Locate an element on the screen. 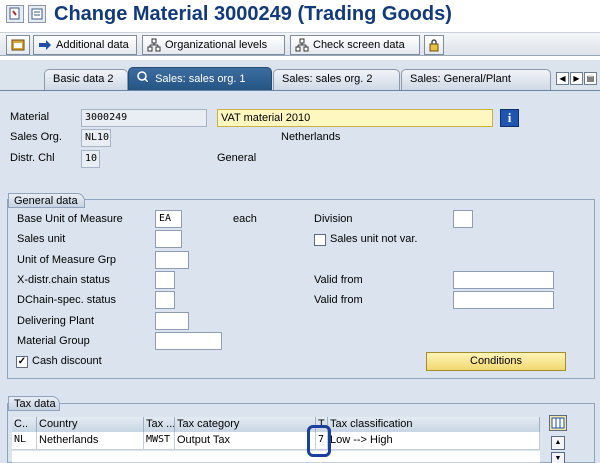  title-bar: Change Material 3000249 (Trading Goods) is located at coordinates (300, 15).